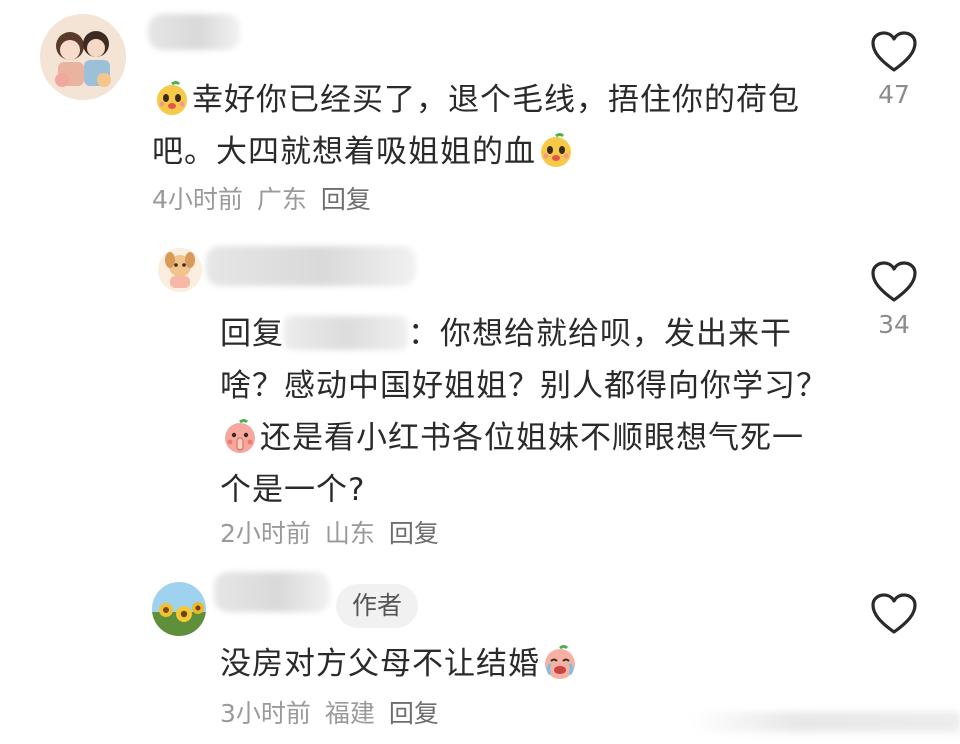 This screenshot has height=744, width=960. Describe the element at coordinates (894, 324) in the screenshot. I see `like-count: 34` at that location.